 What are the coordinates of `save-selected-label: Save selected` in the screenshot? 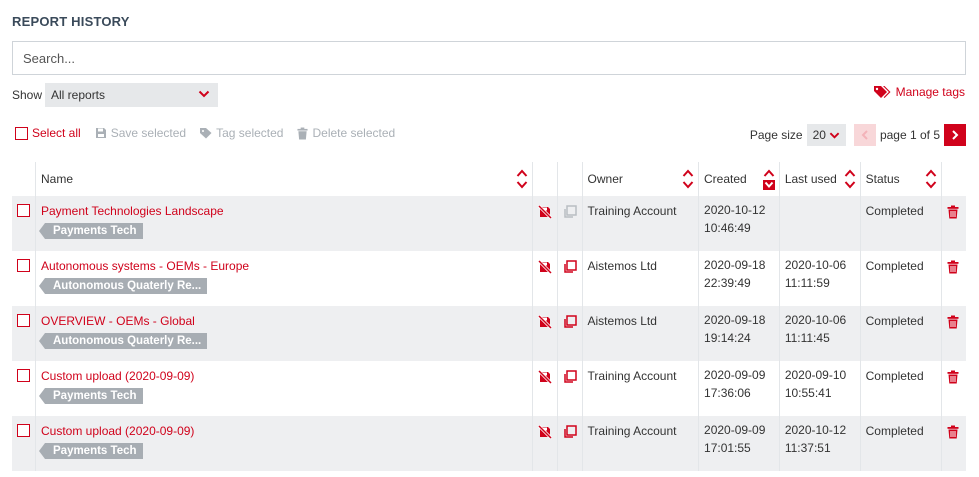 It's located at (148, 133).